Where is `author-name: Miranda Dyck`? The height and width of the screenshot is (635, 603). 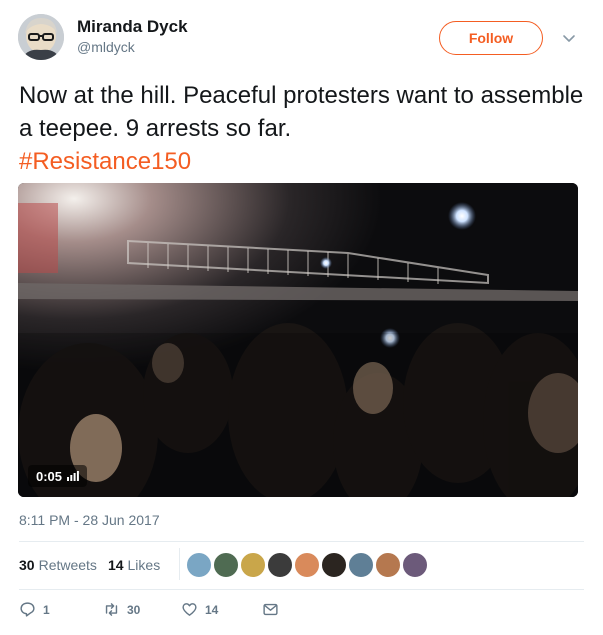
author-name: Miranda Dyck is located at coordinates (132, 27).